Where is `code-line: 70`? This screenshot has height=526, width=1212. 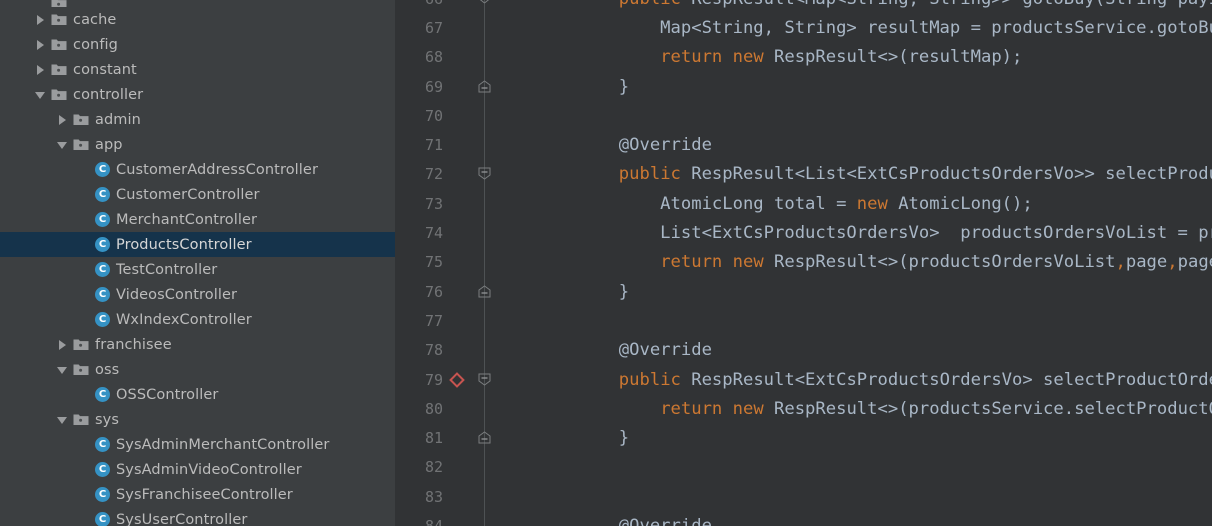 code-line: 70 is located at coordinates (807, 115).